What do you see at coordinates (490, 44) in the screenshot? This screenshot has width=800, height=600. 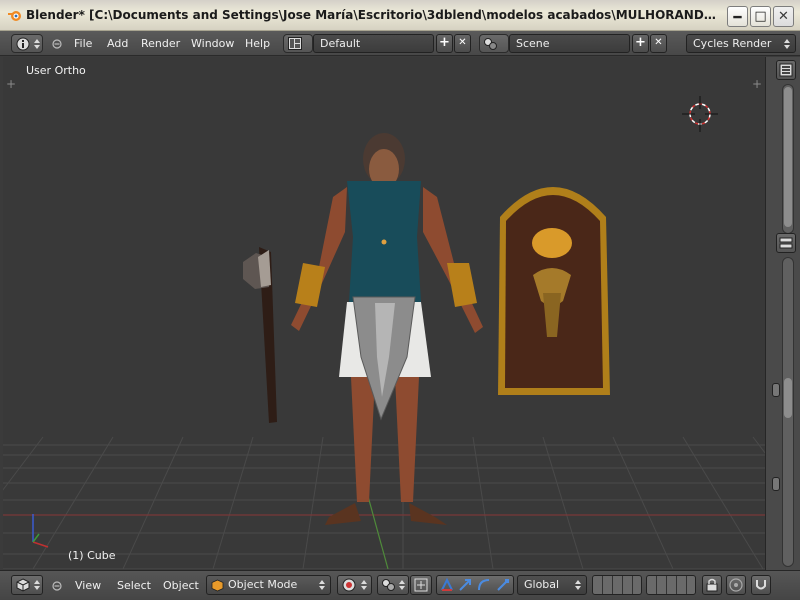 I see `scene-icon` at bounding box center [490, 44].